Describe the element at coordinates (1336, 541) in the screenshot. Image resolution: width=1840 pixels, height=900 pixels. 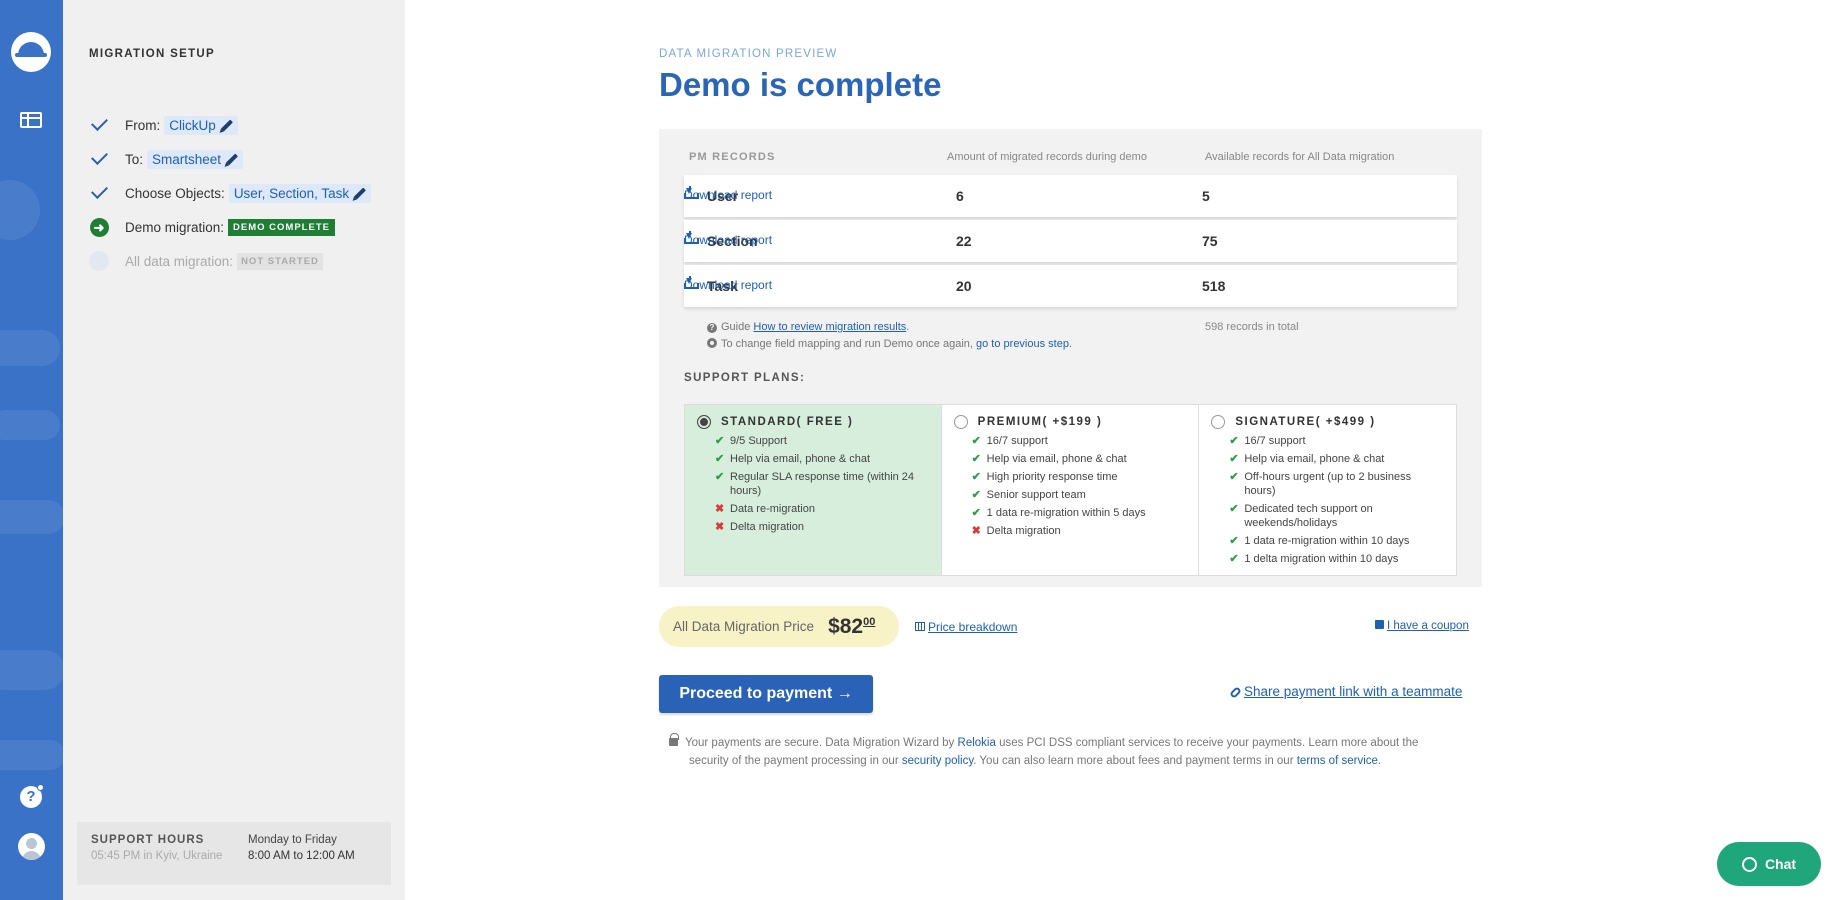
I see `plan-feature: ✔ 1 data re-migration within 10 days` at that location.